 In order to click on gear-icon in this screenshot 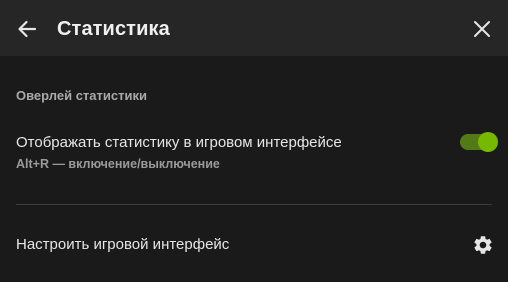, I will do `click(483, 245)`.